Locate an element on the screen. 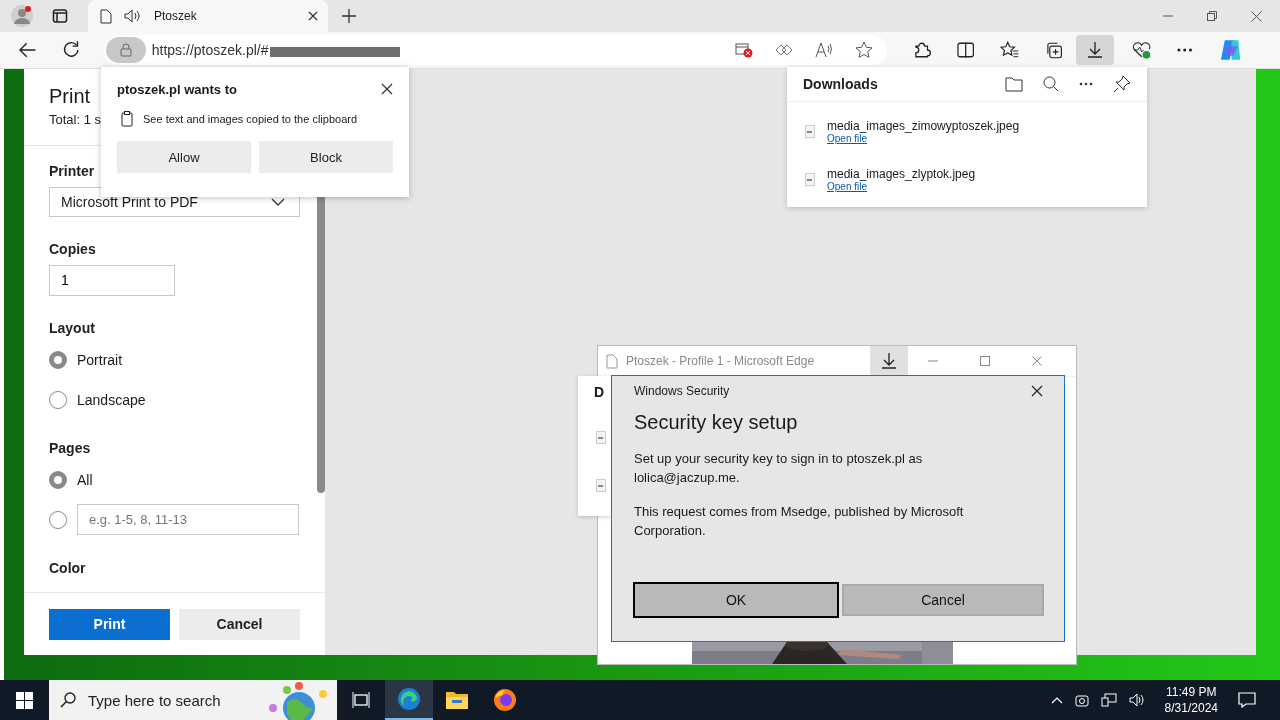 The image size is (1280, 720). read-aloud-icon is located at coordinates (824, 49).